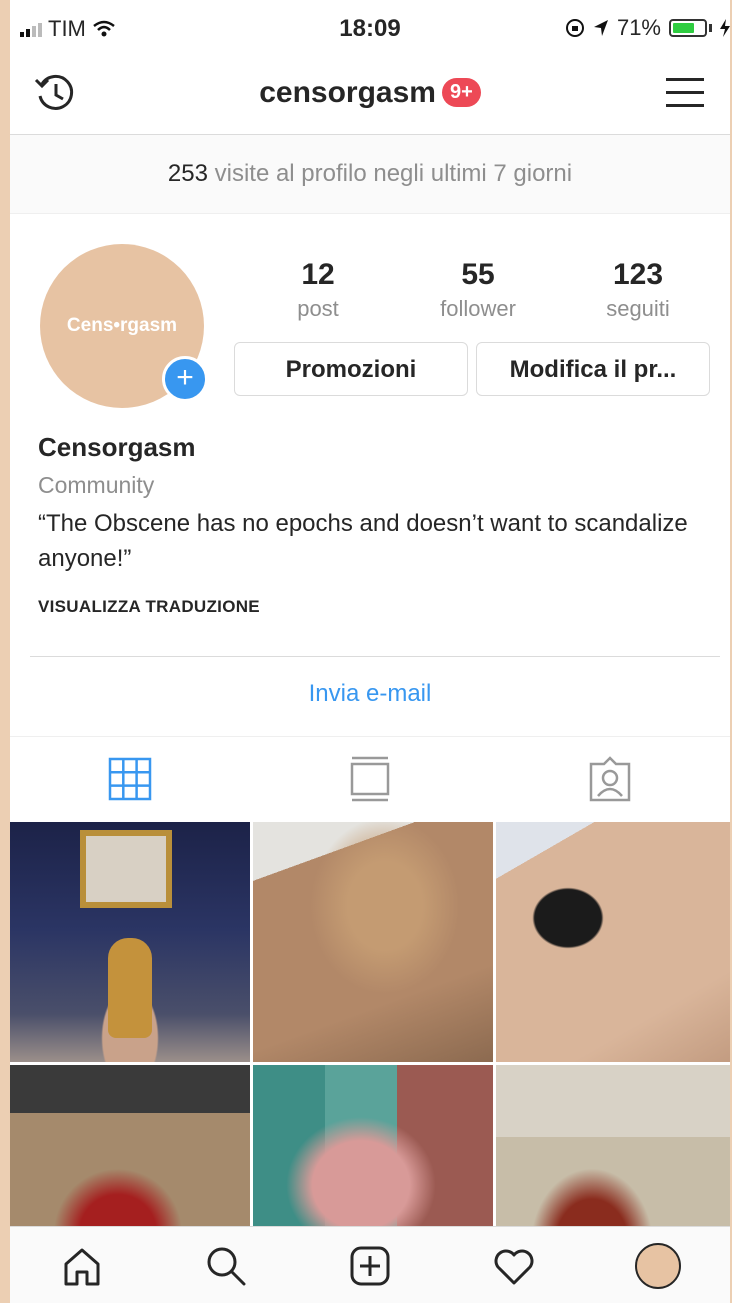  I want to click on profile-avatar, so click(658, 1265).